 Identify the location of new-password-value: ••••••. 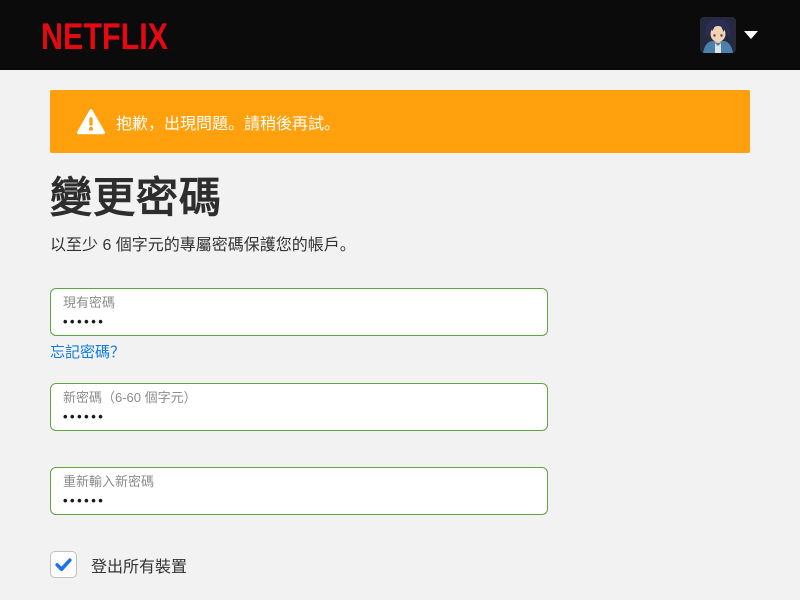
(84, 416).